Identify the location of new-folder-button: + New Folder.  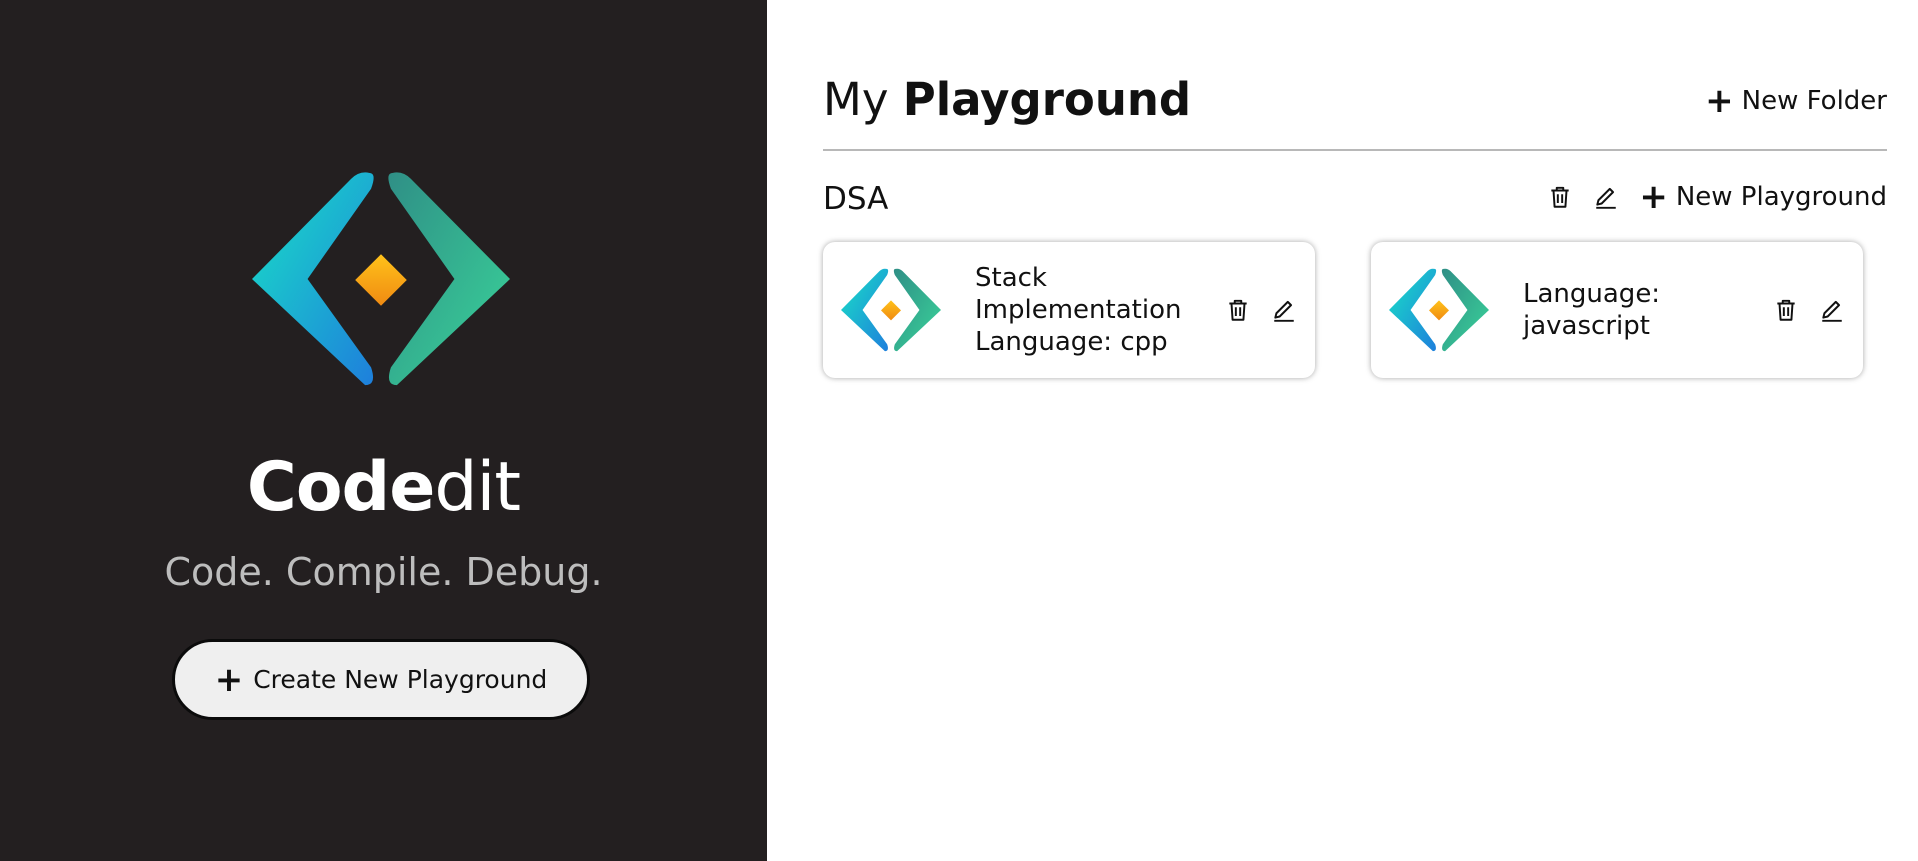
(1796, 101).